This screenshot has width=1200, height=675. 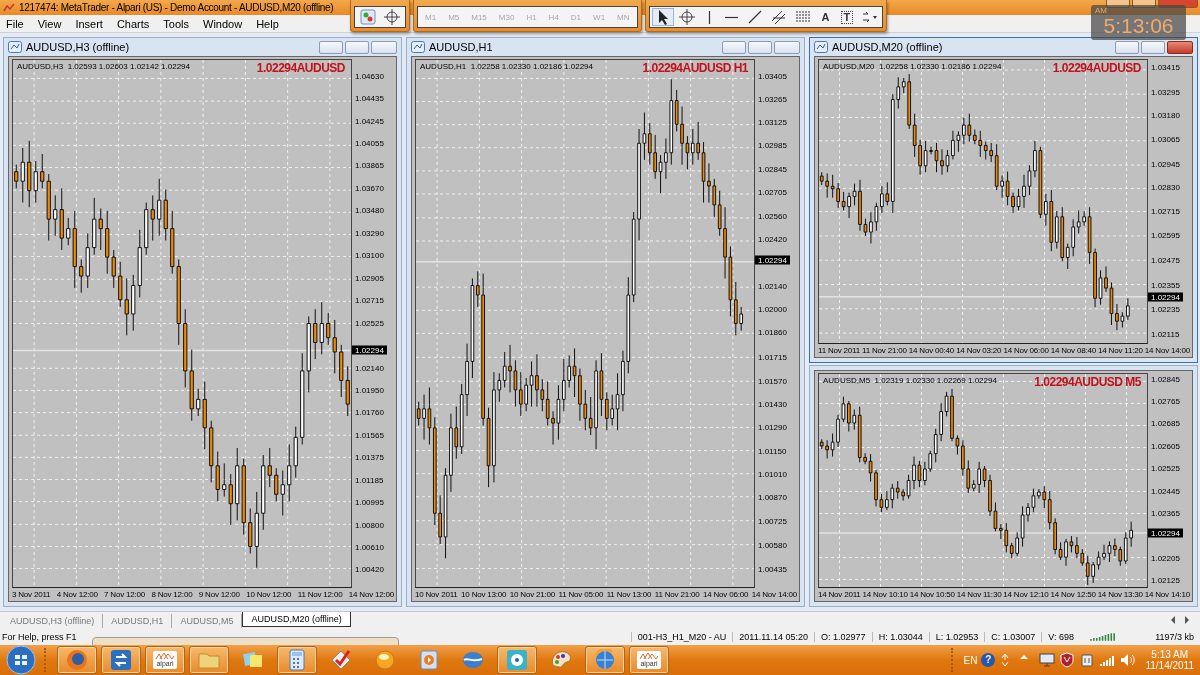 I want to click on time-tick: 11 Nov 2011, so click(x=839, y=350).